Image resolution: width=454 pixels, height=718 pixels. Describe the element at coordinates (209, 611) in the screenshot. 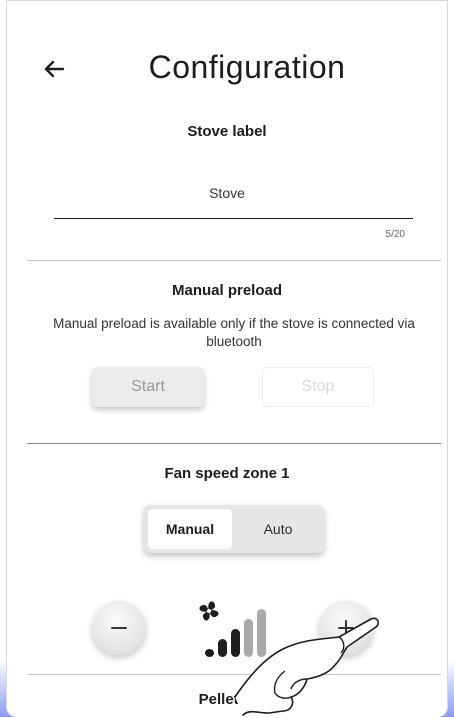

I see `fan-icon` at that location.